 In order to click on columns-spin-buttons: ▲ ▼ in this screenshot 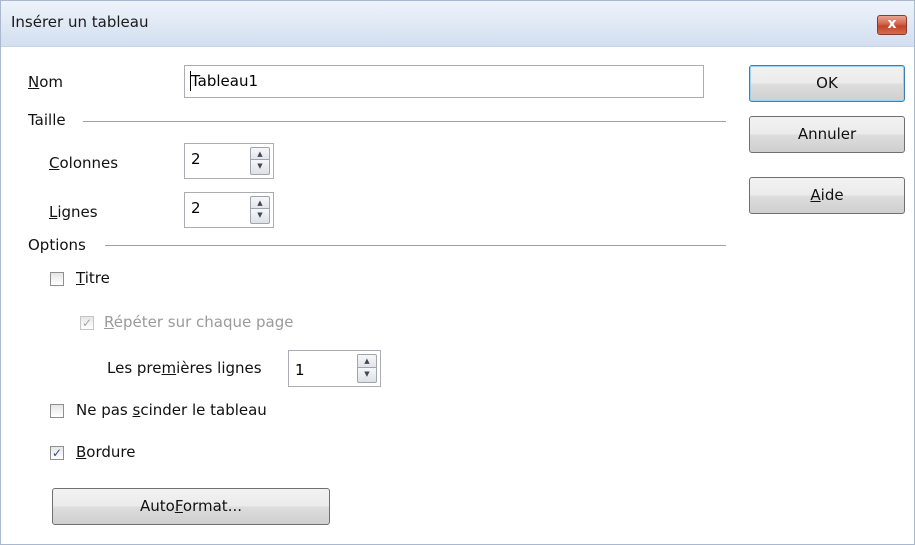, I will do `click(260, 161)`.